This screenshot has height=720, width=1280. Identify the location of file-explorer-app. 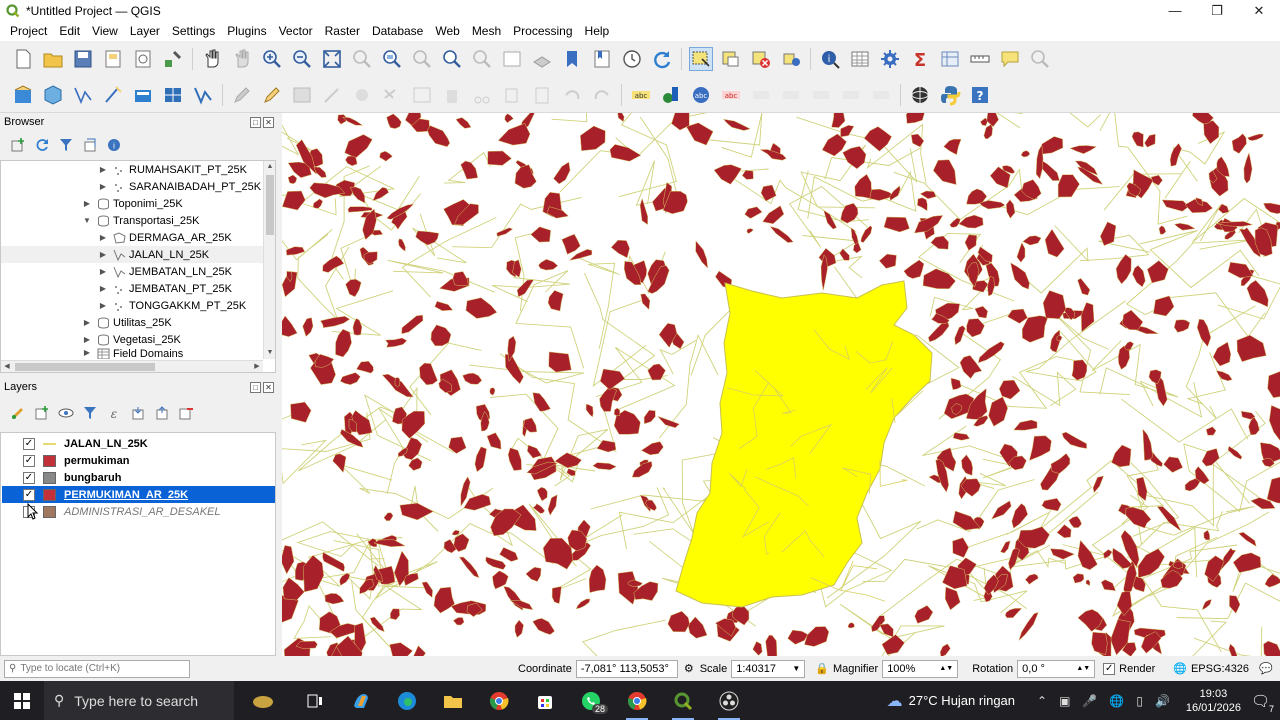
(453, 700).